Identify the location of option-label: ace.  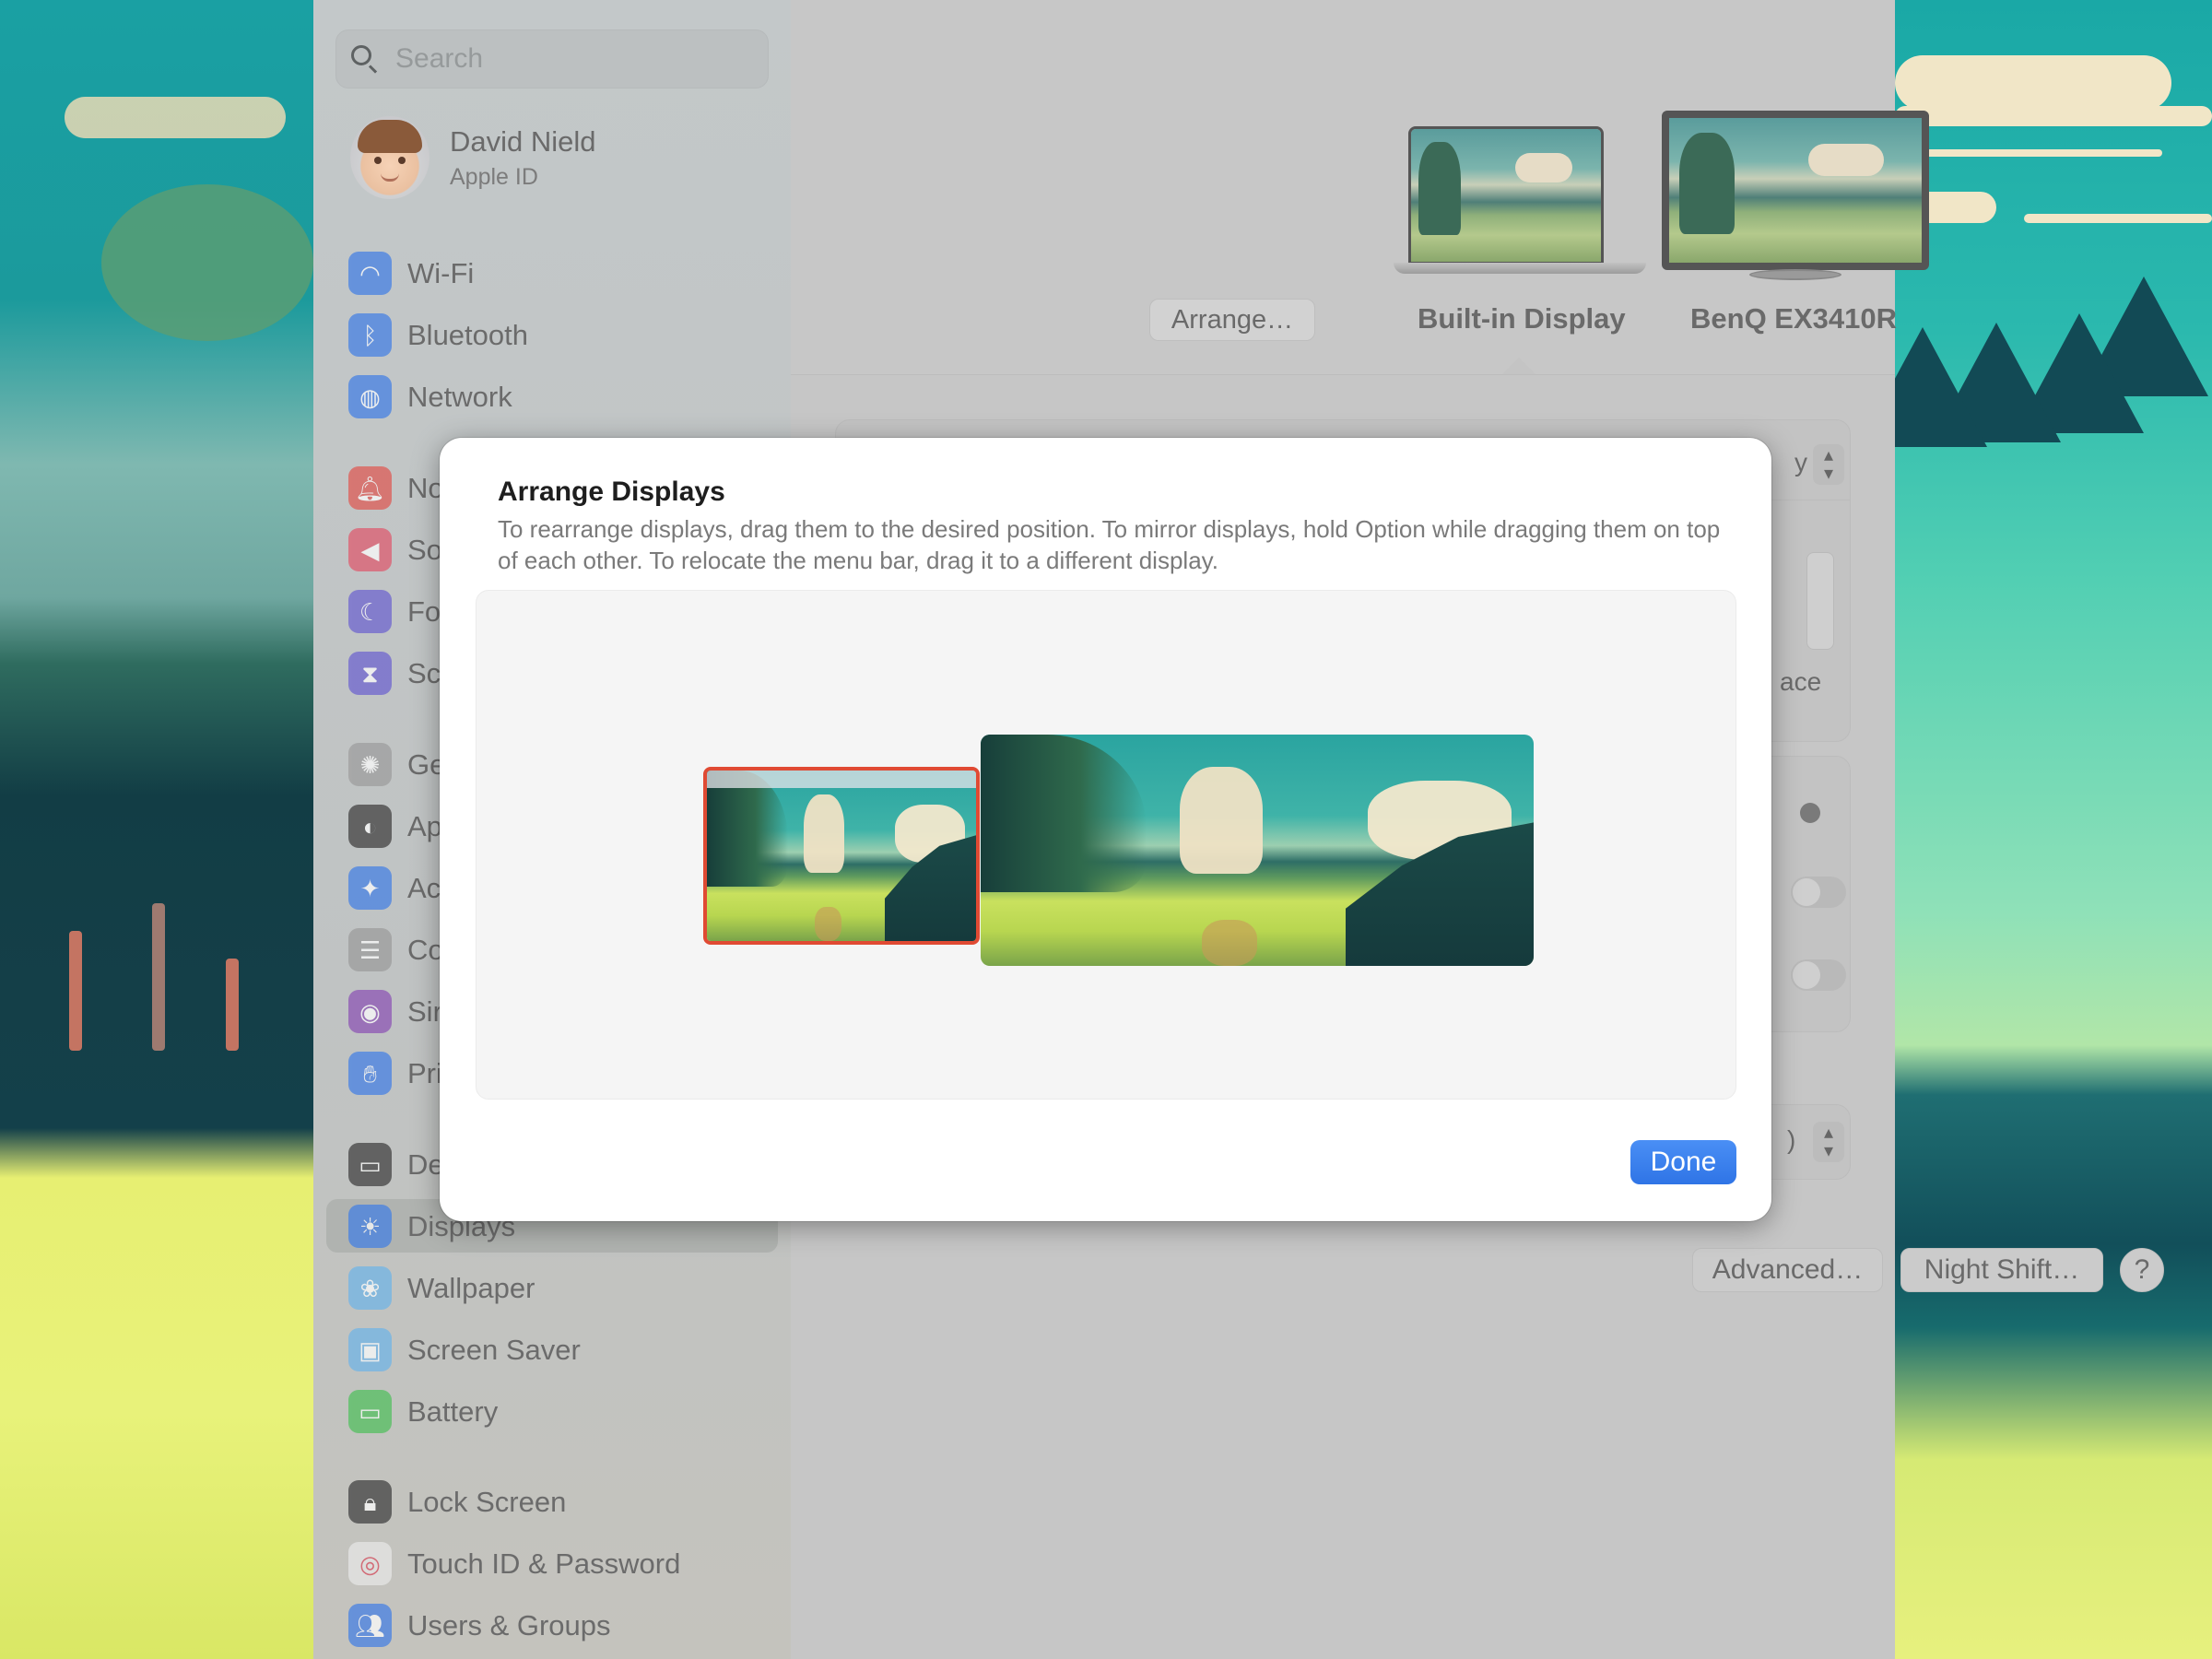
(1801, 681).